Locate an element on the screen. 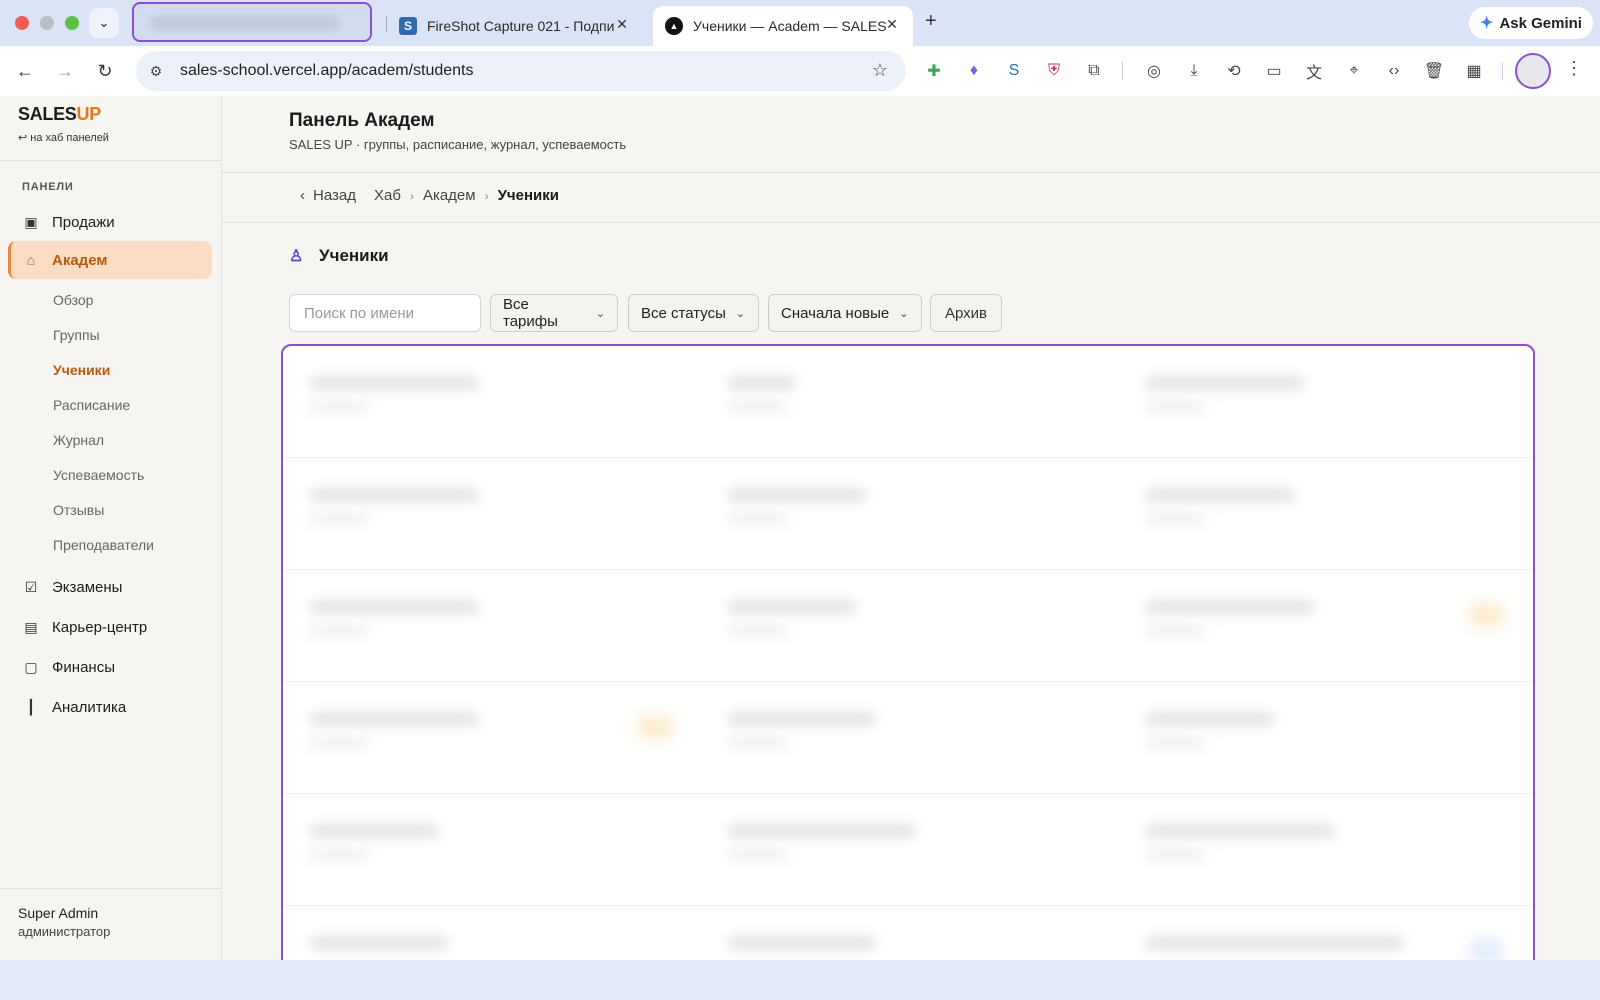  bar-chart-icon: ┃ is located at coordinates (31, 706).